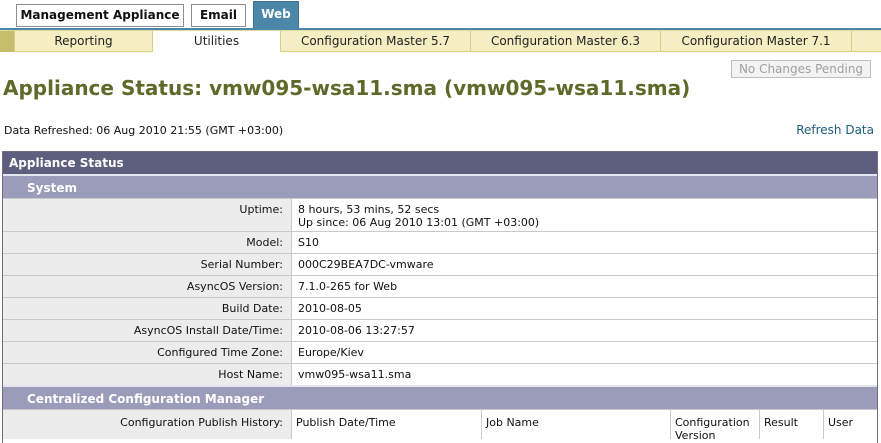  Describe the element at coordinates (83, 41) in the screenshot. I see `nav-reporting: Reporting` at that location.